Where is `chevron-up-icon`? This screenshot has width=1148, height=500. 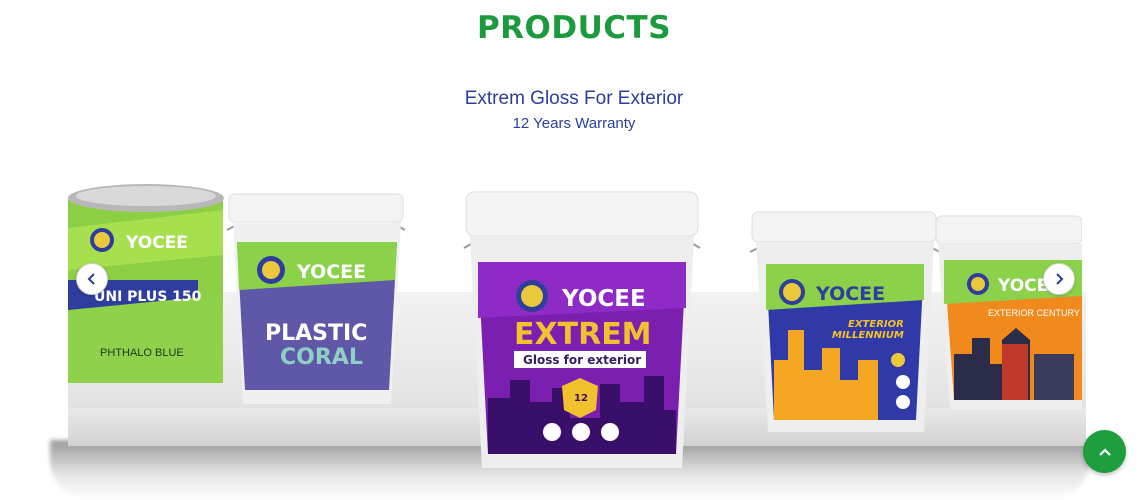 chevron-up-icon is located at coordinates (1104, 451).